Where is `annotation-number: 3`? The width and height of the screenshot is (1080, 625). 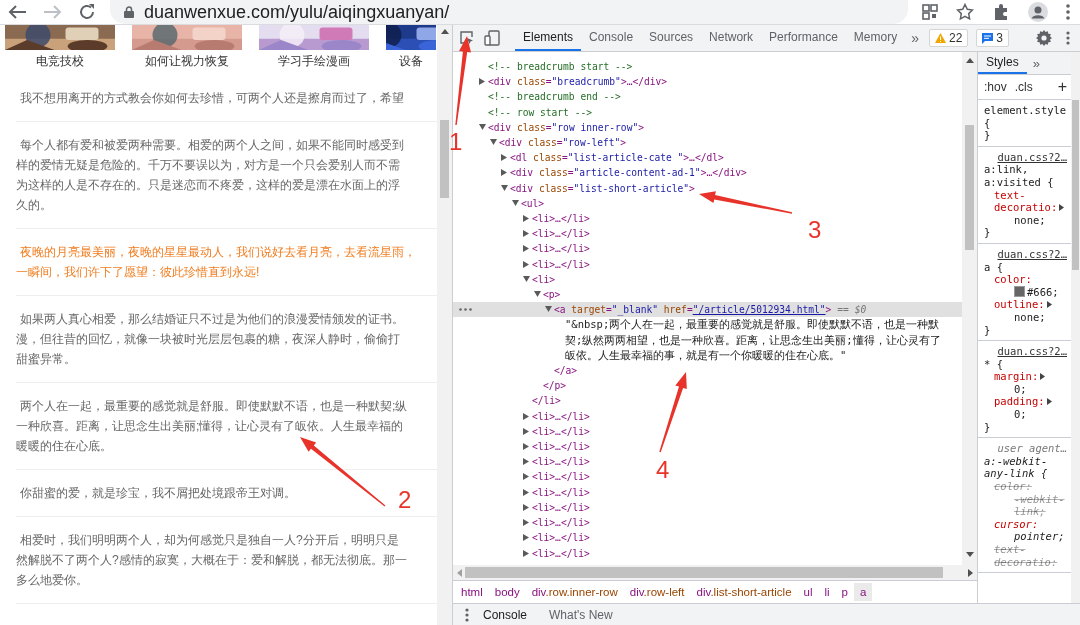
annotation-number: 3 is located at coordinates (815, 229).